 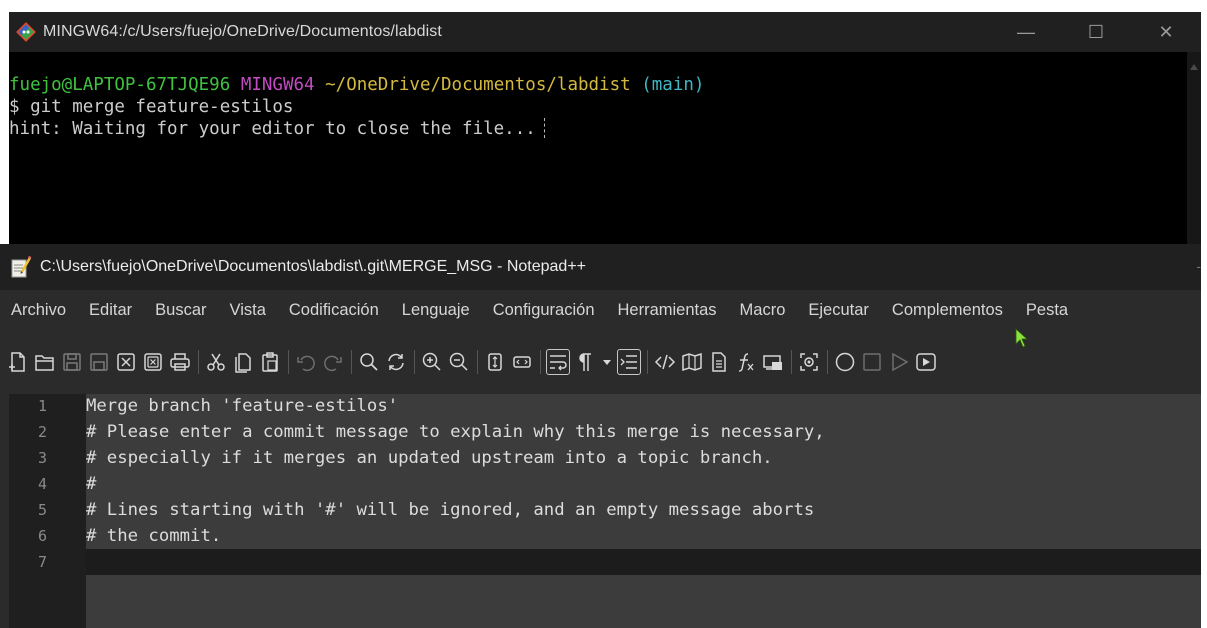 I want to click on menu-codificacion: Codificación, so click(x=334, y=310).